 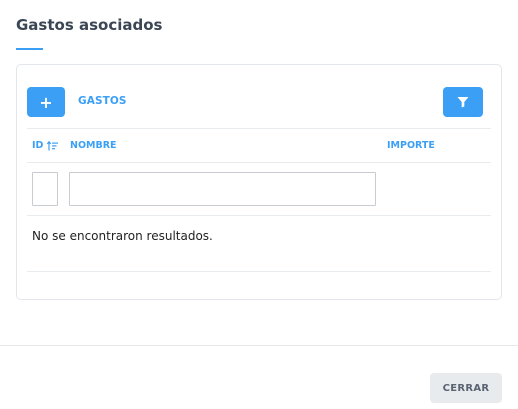 I want to click on table-bottom-divider, so click(x=259, y=271).